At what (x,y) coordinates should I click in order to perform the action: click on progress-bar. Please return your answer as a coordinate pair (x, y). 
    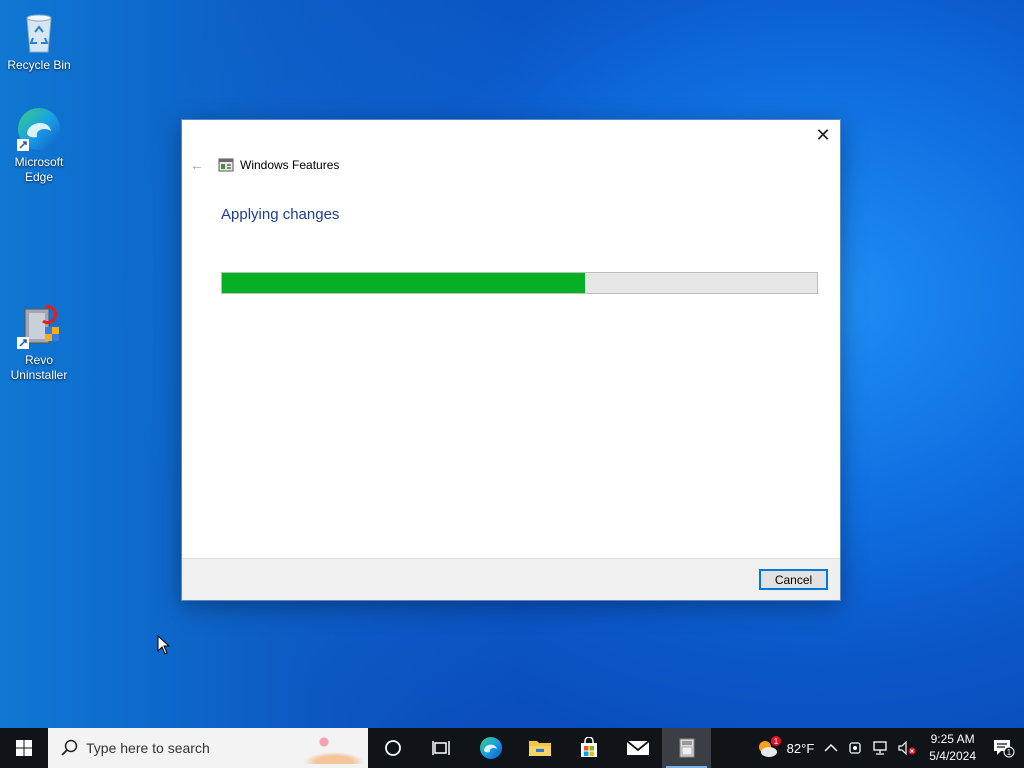
    Looking at the image, I should click on (519, 283).